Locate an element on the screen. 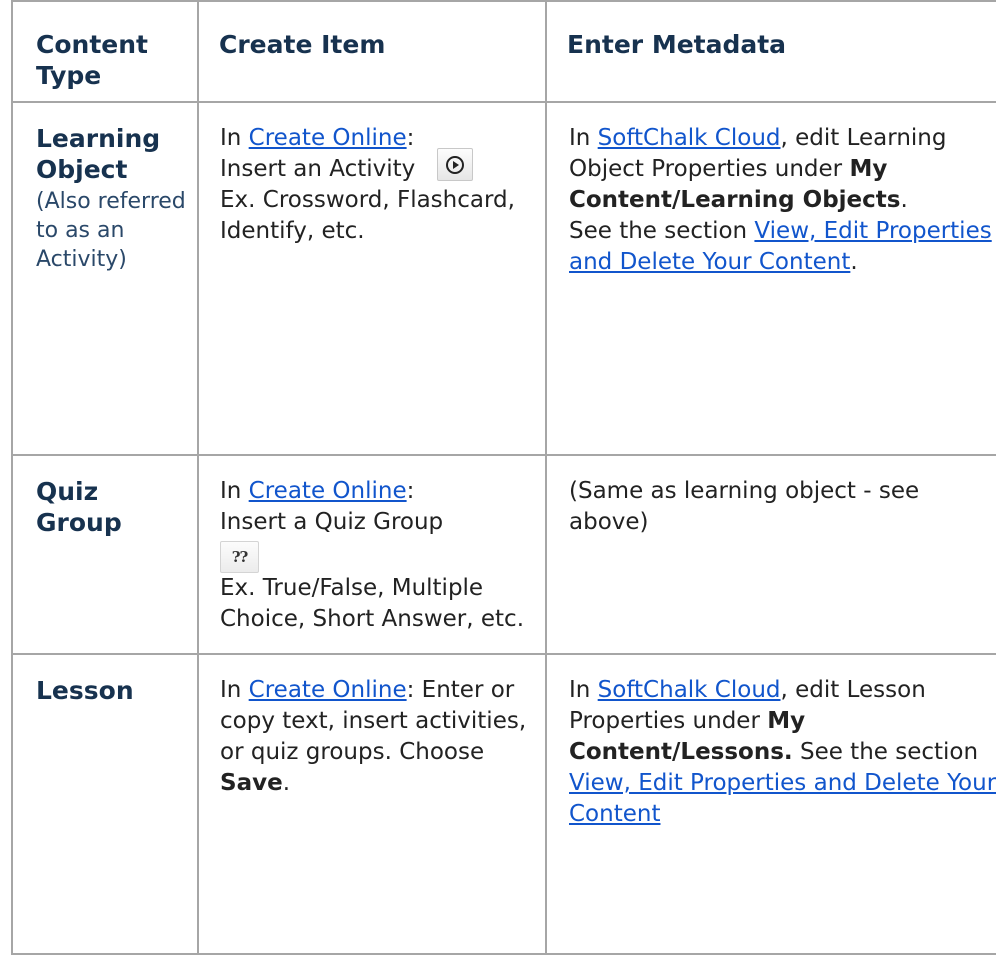 The height and width of the screenshot is (955, 996). table-header-row: Content Type Create Item Enter Metadata is located at coordinates (503, 51).